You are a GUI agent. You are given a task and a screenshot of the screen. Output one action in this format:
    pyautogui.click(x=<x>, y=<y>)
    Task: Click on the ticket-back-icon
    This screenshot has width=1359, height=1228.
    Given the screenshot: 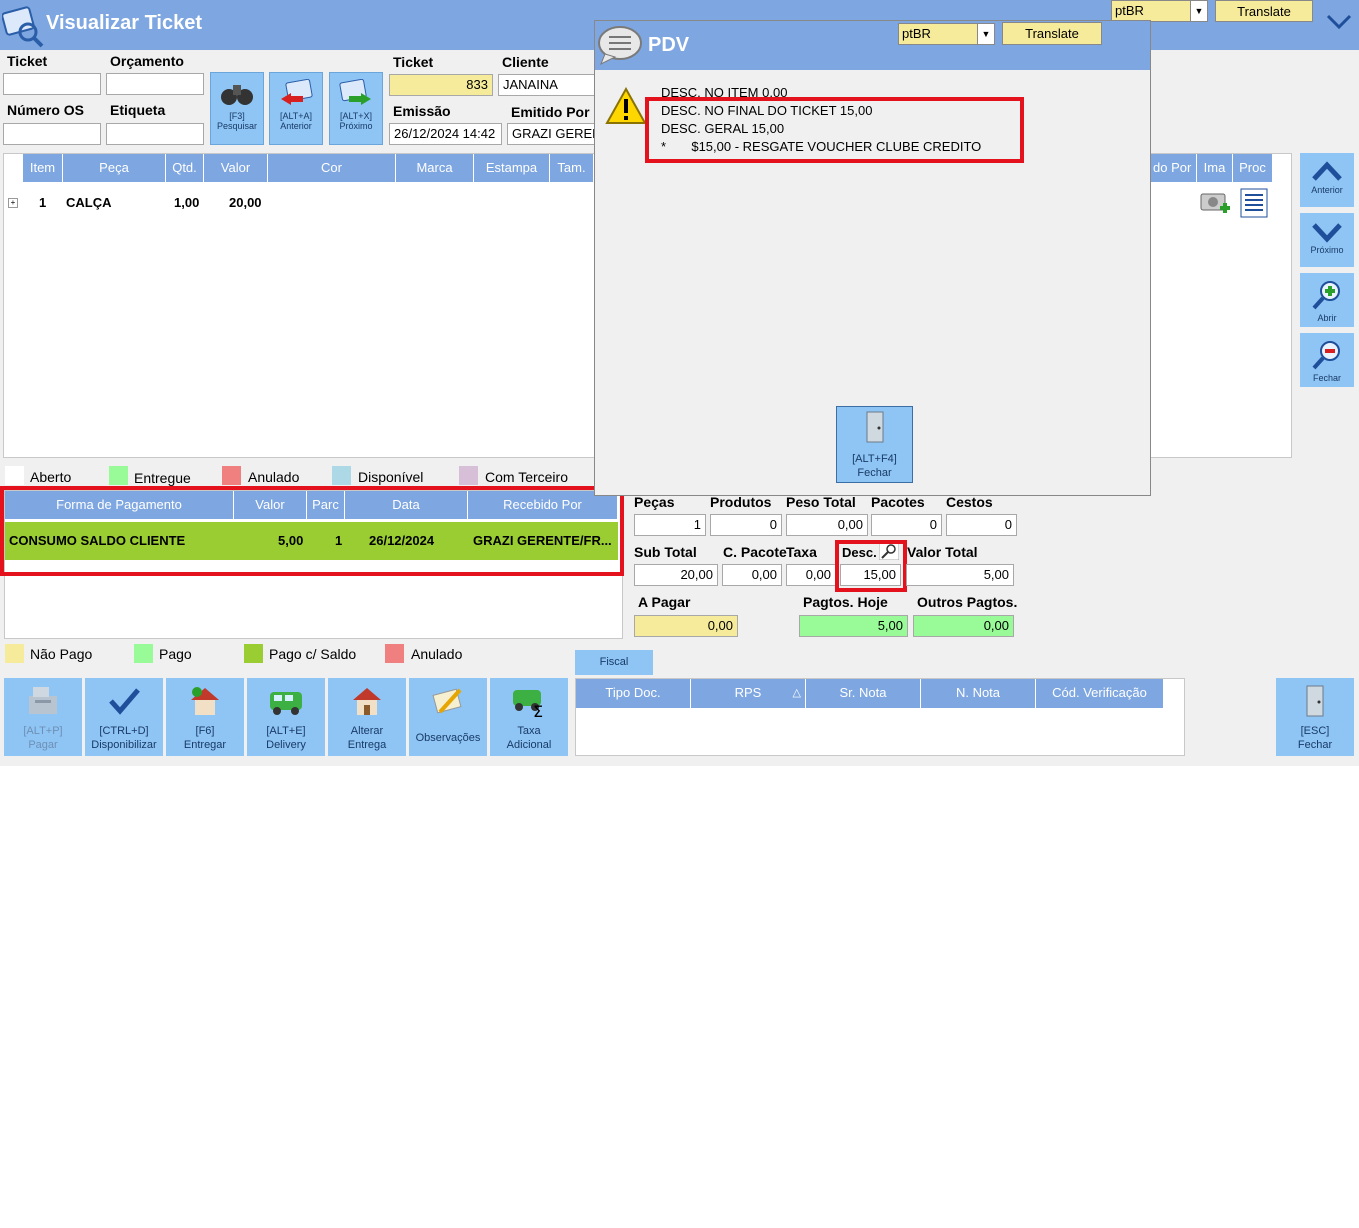 What is the action you would take?
    pyautogui.click(x=297, y=92)
    